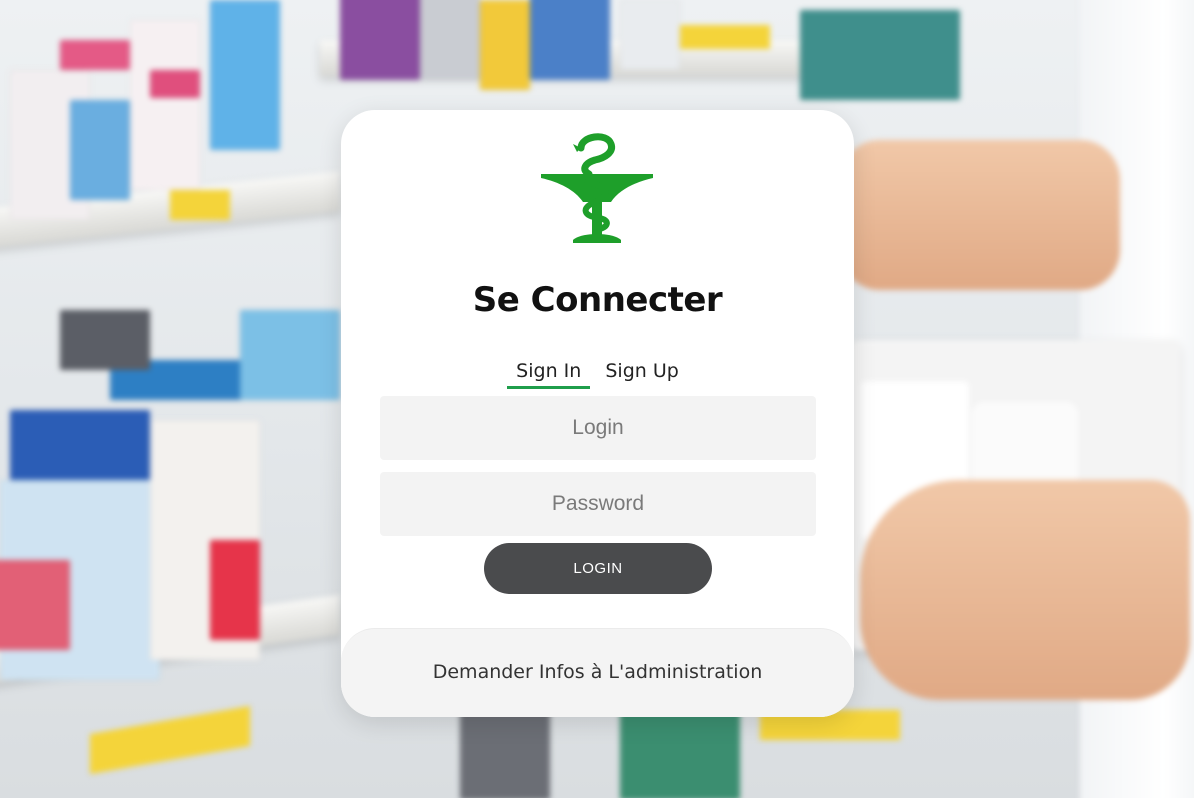  What do you see at coordinates (598, 428) in the screenshot?
I see `login-input` at bounding box center [598, 428].